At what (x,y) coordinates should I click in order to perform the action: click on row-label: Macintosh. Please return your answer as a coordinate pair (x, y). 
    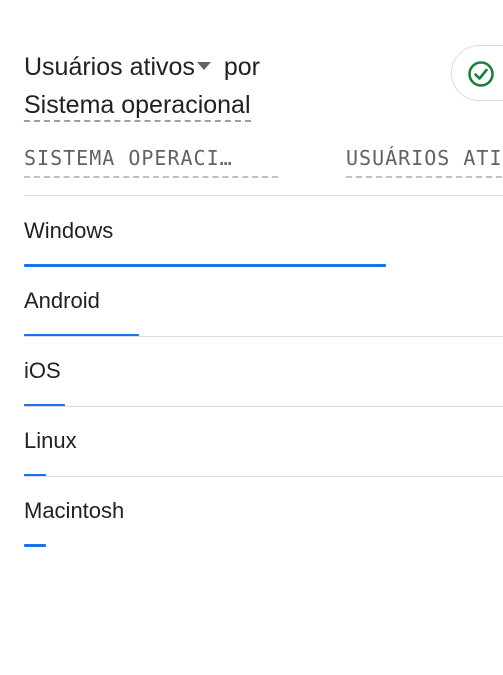
    Looking at the image, I should click on (74, 510).